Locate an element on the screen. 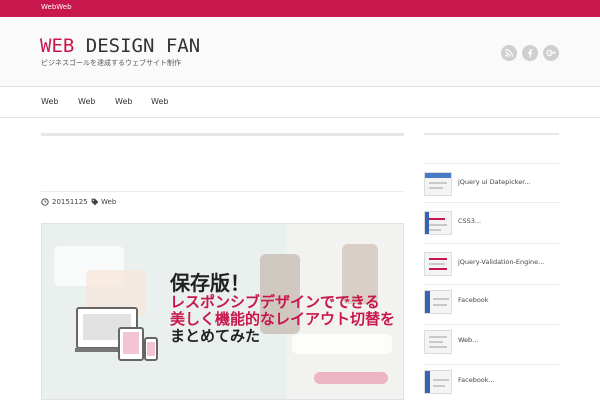  facebook-icon-glyph is located at coordinates (530, 53).